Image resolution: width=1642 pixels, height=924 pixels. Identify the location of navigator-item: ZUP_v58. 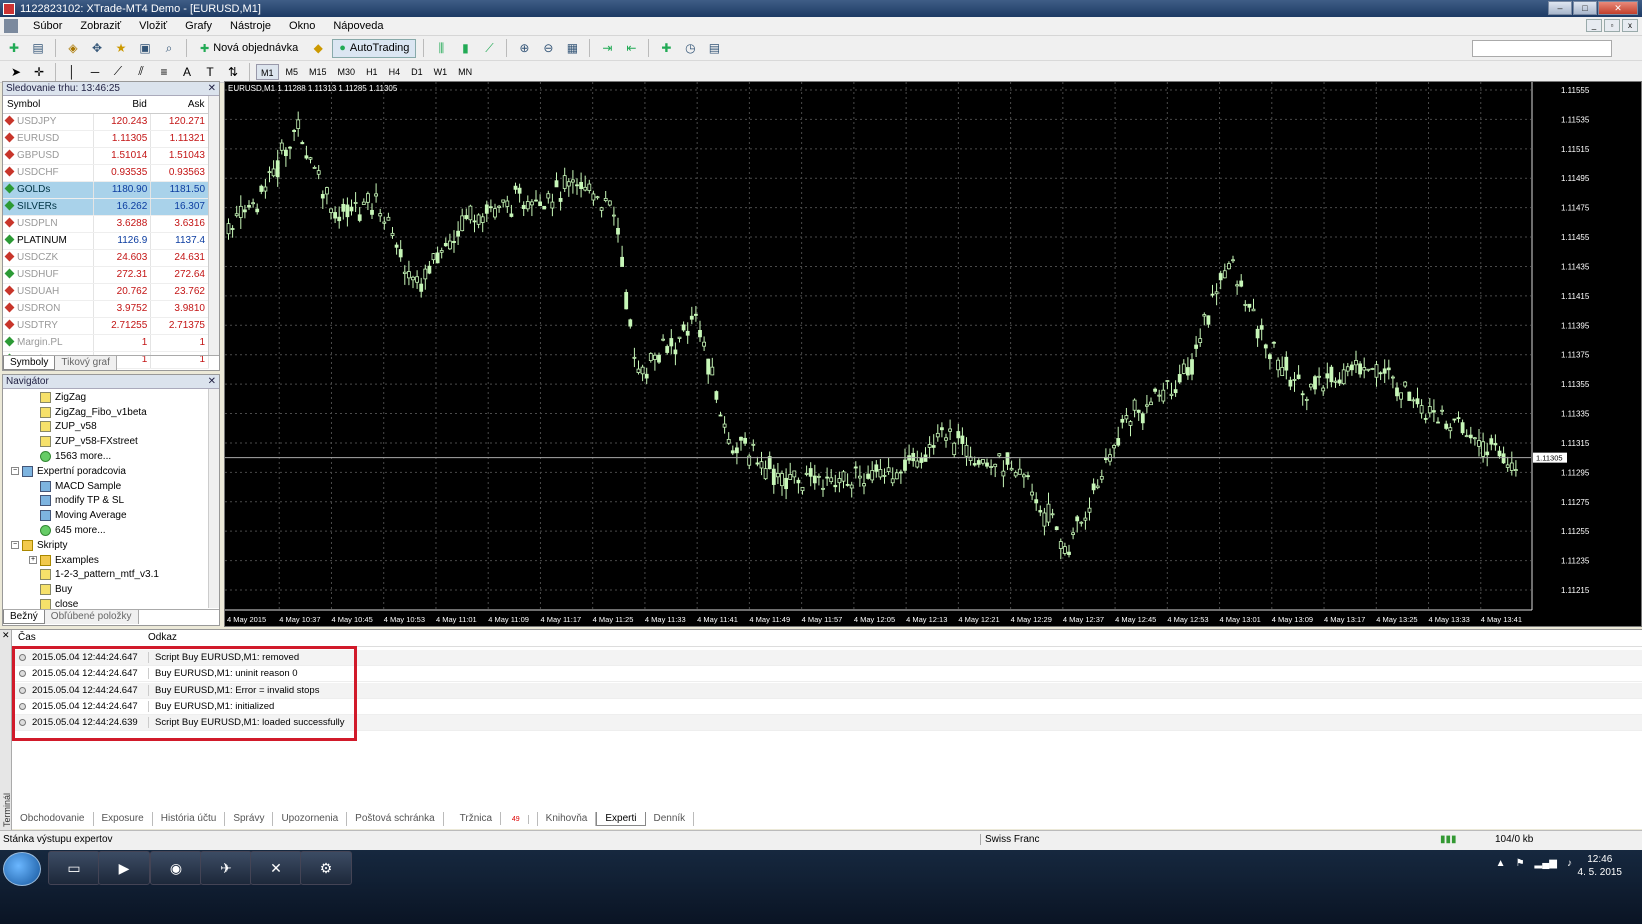
(111, 427).